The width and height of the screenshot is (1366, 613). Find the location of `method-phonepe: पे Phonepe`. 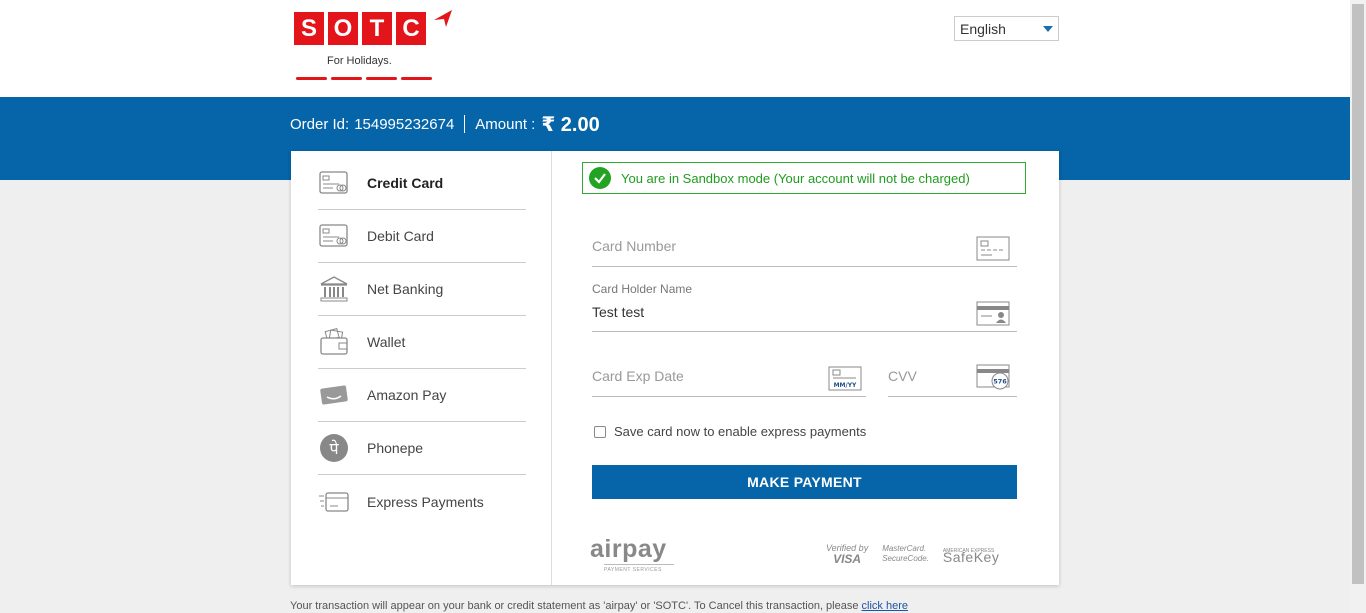

method-phonepe: पे Phonepe is located at coordinates (422, 448).